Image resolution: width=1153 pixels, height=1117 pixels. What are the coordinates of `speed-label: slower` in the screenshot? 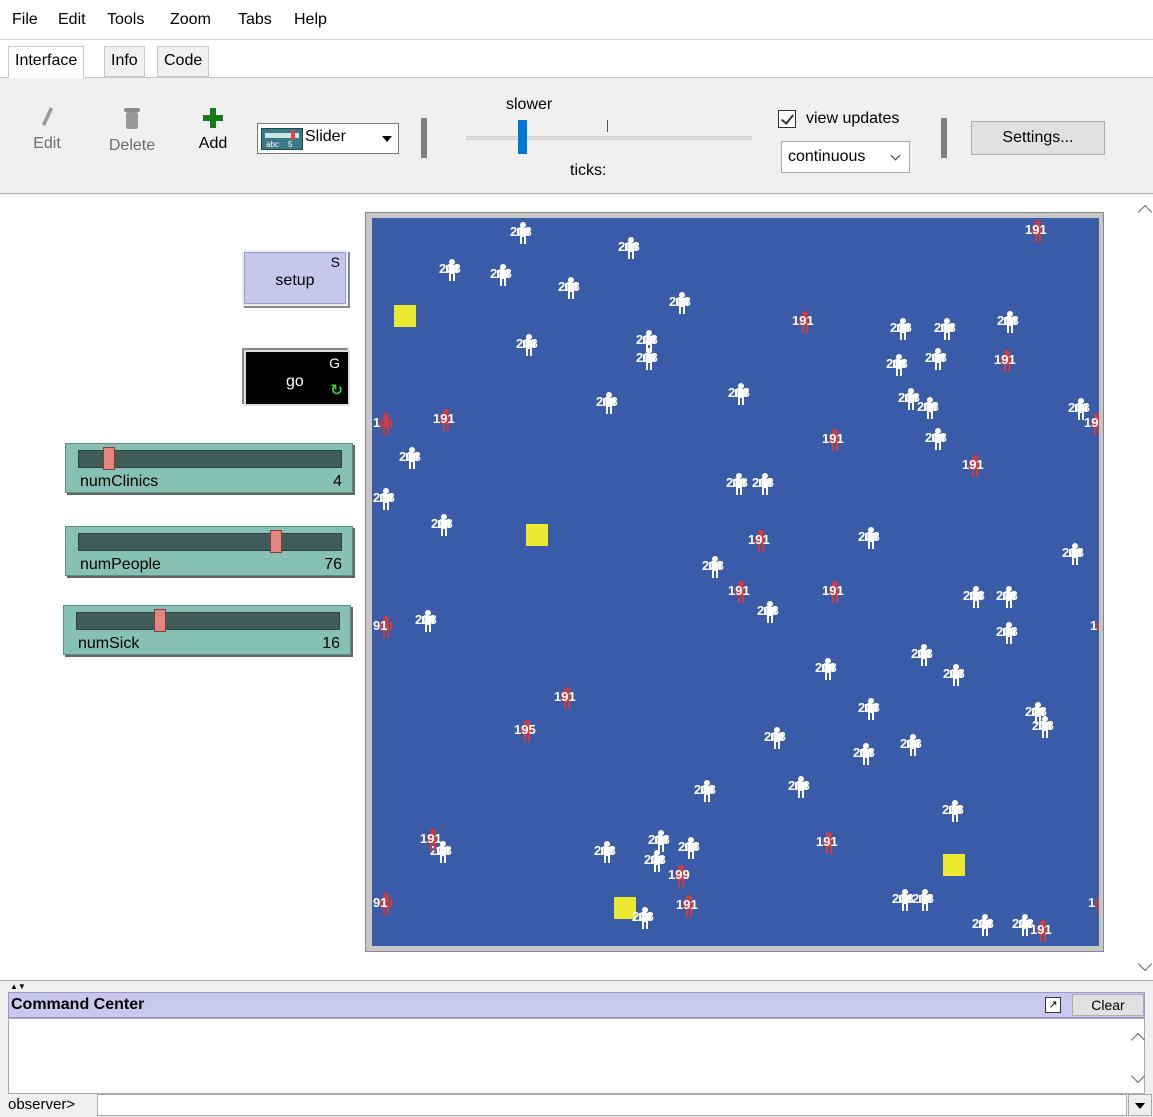 It's located at (529, 104).